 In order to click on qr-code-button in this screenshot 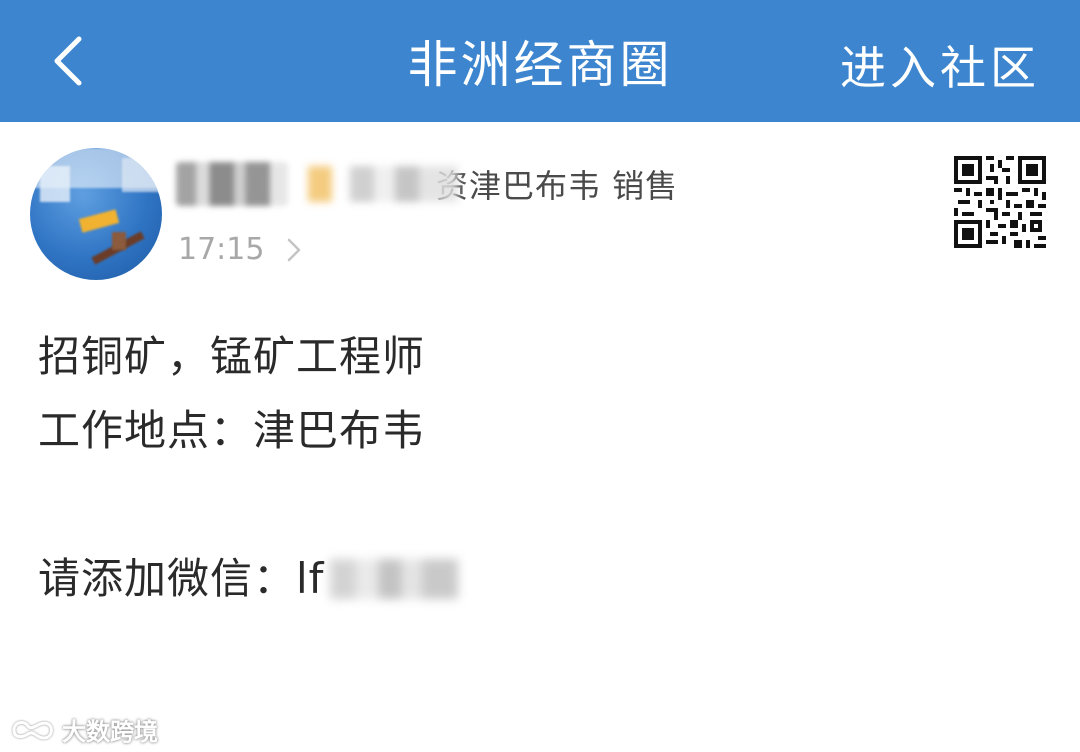, I will do `click(1000, 202)`.